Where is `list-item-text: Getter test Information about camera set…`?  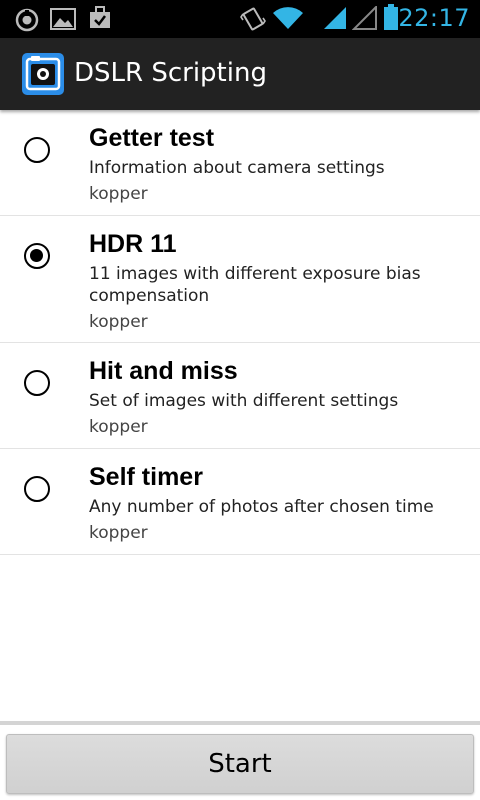
list-item-text: Getter test Information about camera set… is located at coordinates (274, 164).